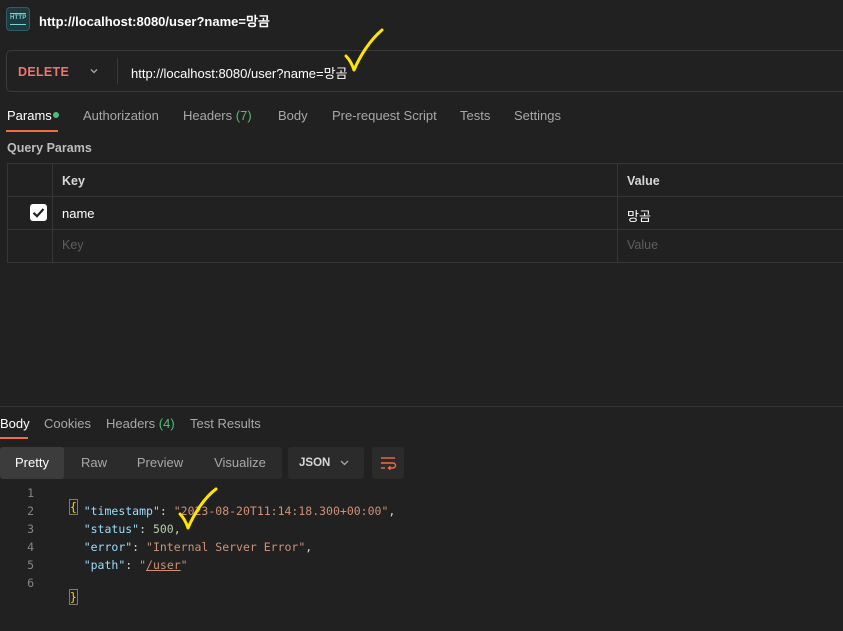 The image size is (843, 631). Describe the element at coordinates (293, 115) in the screenshot. I see `tab-body: Body` at that location.